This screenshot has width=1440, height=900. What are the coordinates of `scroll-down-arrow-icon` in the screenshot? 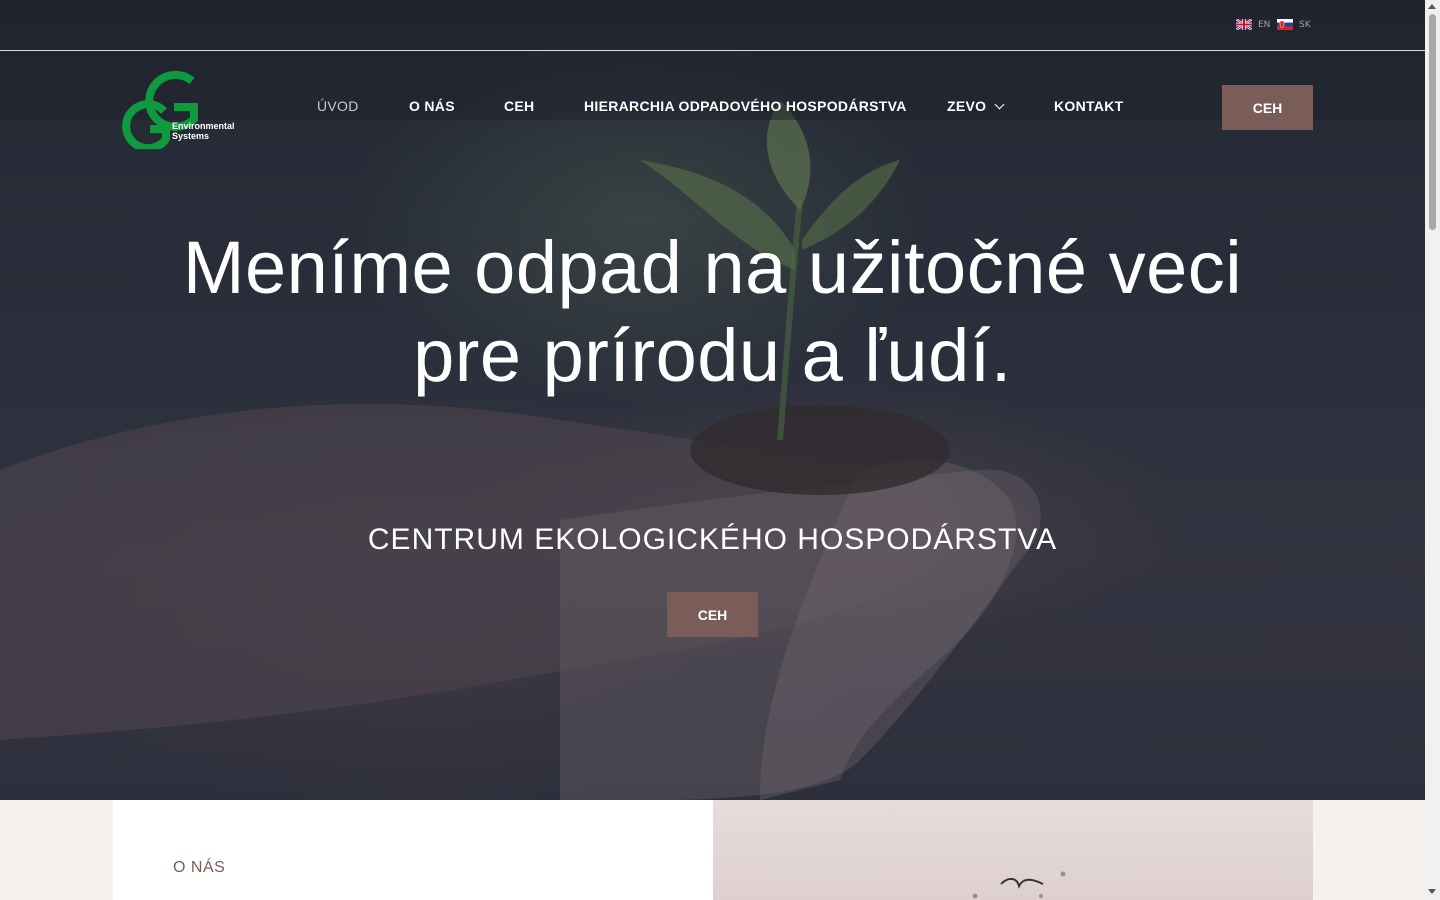 It's located at (1432, 891).